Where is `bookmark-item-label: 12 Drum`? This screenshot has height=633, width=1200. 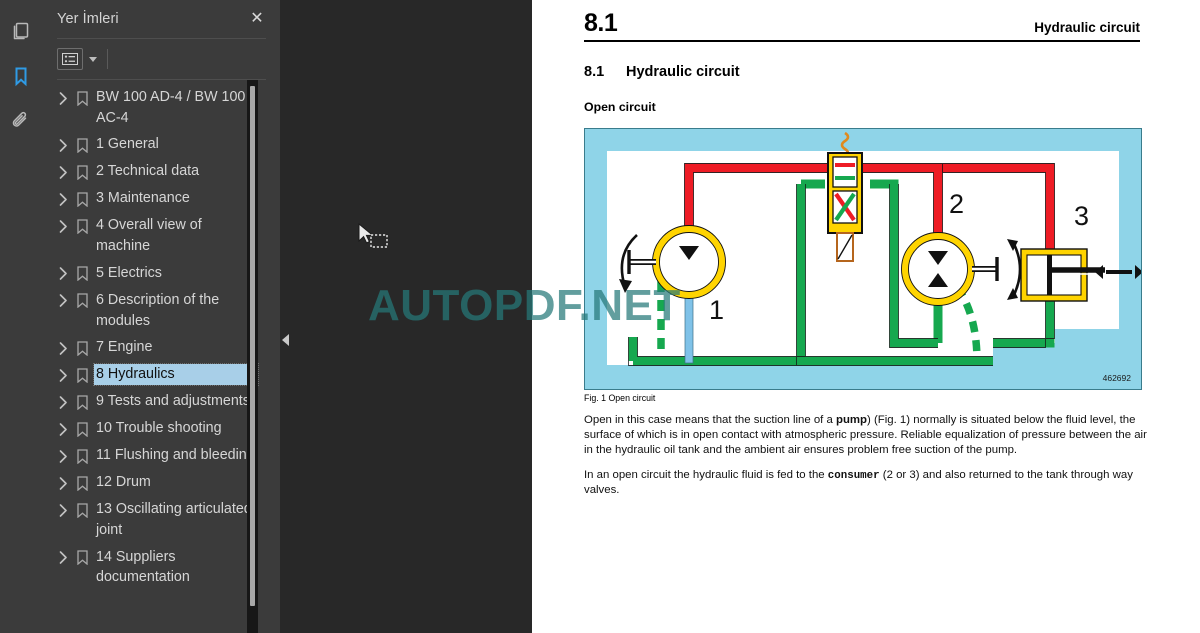
bookmark-item-label: 12 Drum is located at coordinates (123, 482).